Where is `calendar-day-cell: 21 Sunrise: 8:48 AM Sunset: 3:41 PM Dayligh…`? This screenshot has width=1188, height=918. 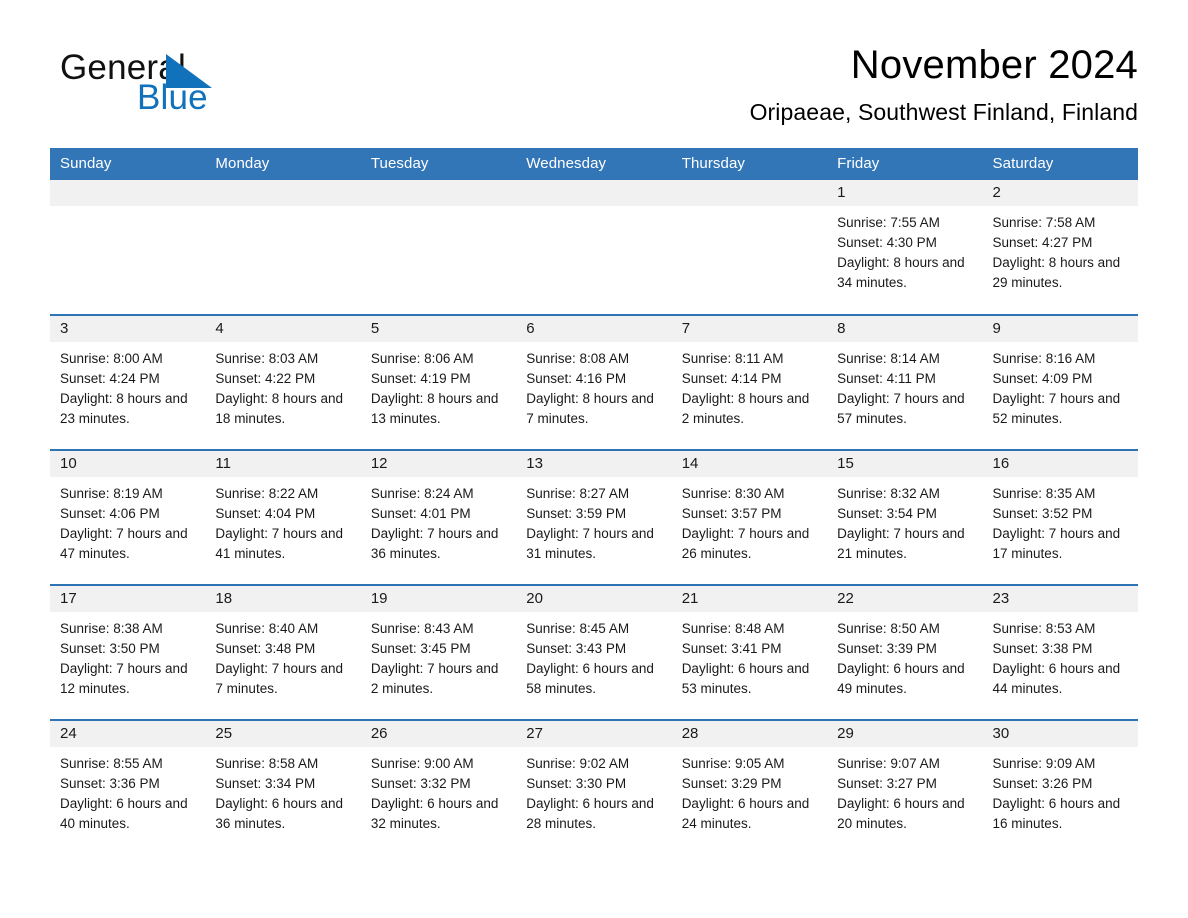 calendar-day-cell: 21 Sunrise: 8:48 AM Sunset: 3:41 PM Dayligh… is located at coordinates (749, 652).